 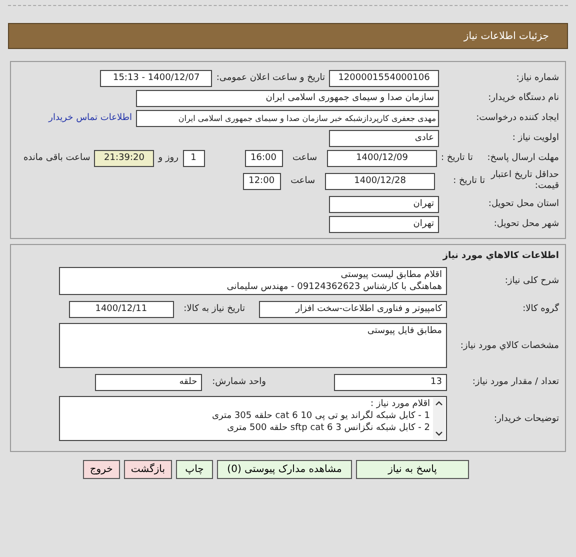 What do you see at coordinates (384, 138) in the screenshot?
I see `input-field: عادی` at bounding box center [384, 138].